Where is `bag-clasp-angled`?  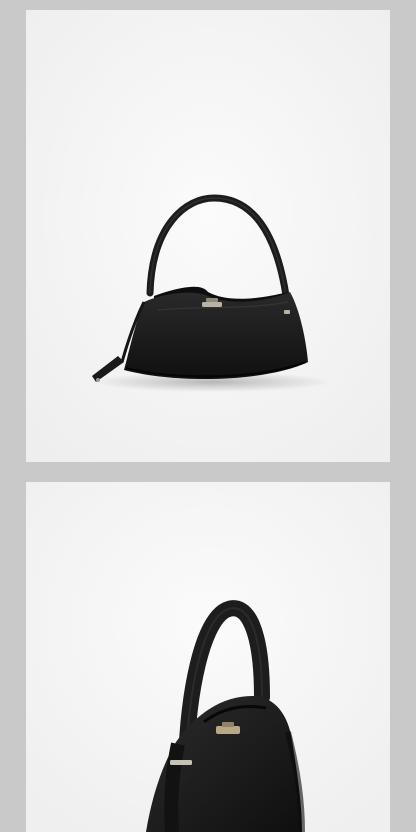
bag-clasp-angled is located at coordinates (228, 730).